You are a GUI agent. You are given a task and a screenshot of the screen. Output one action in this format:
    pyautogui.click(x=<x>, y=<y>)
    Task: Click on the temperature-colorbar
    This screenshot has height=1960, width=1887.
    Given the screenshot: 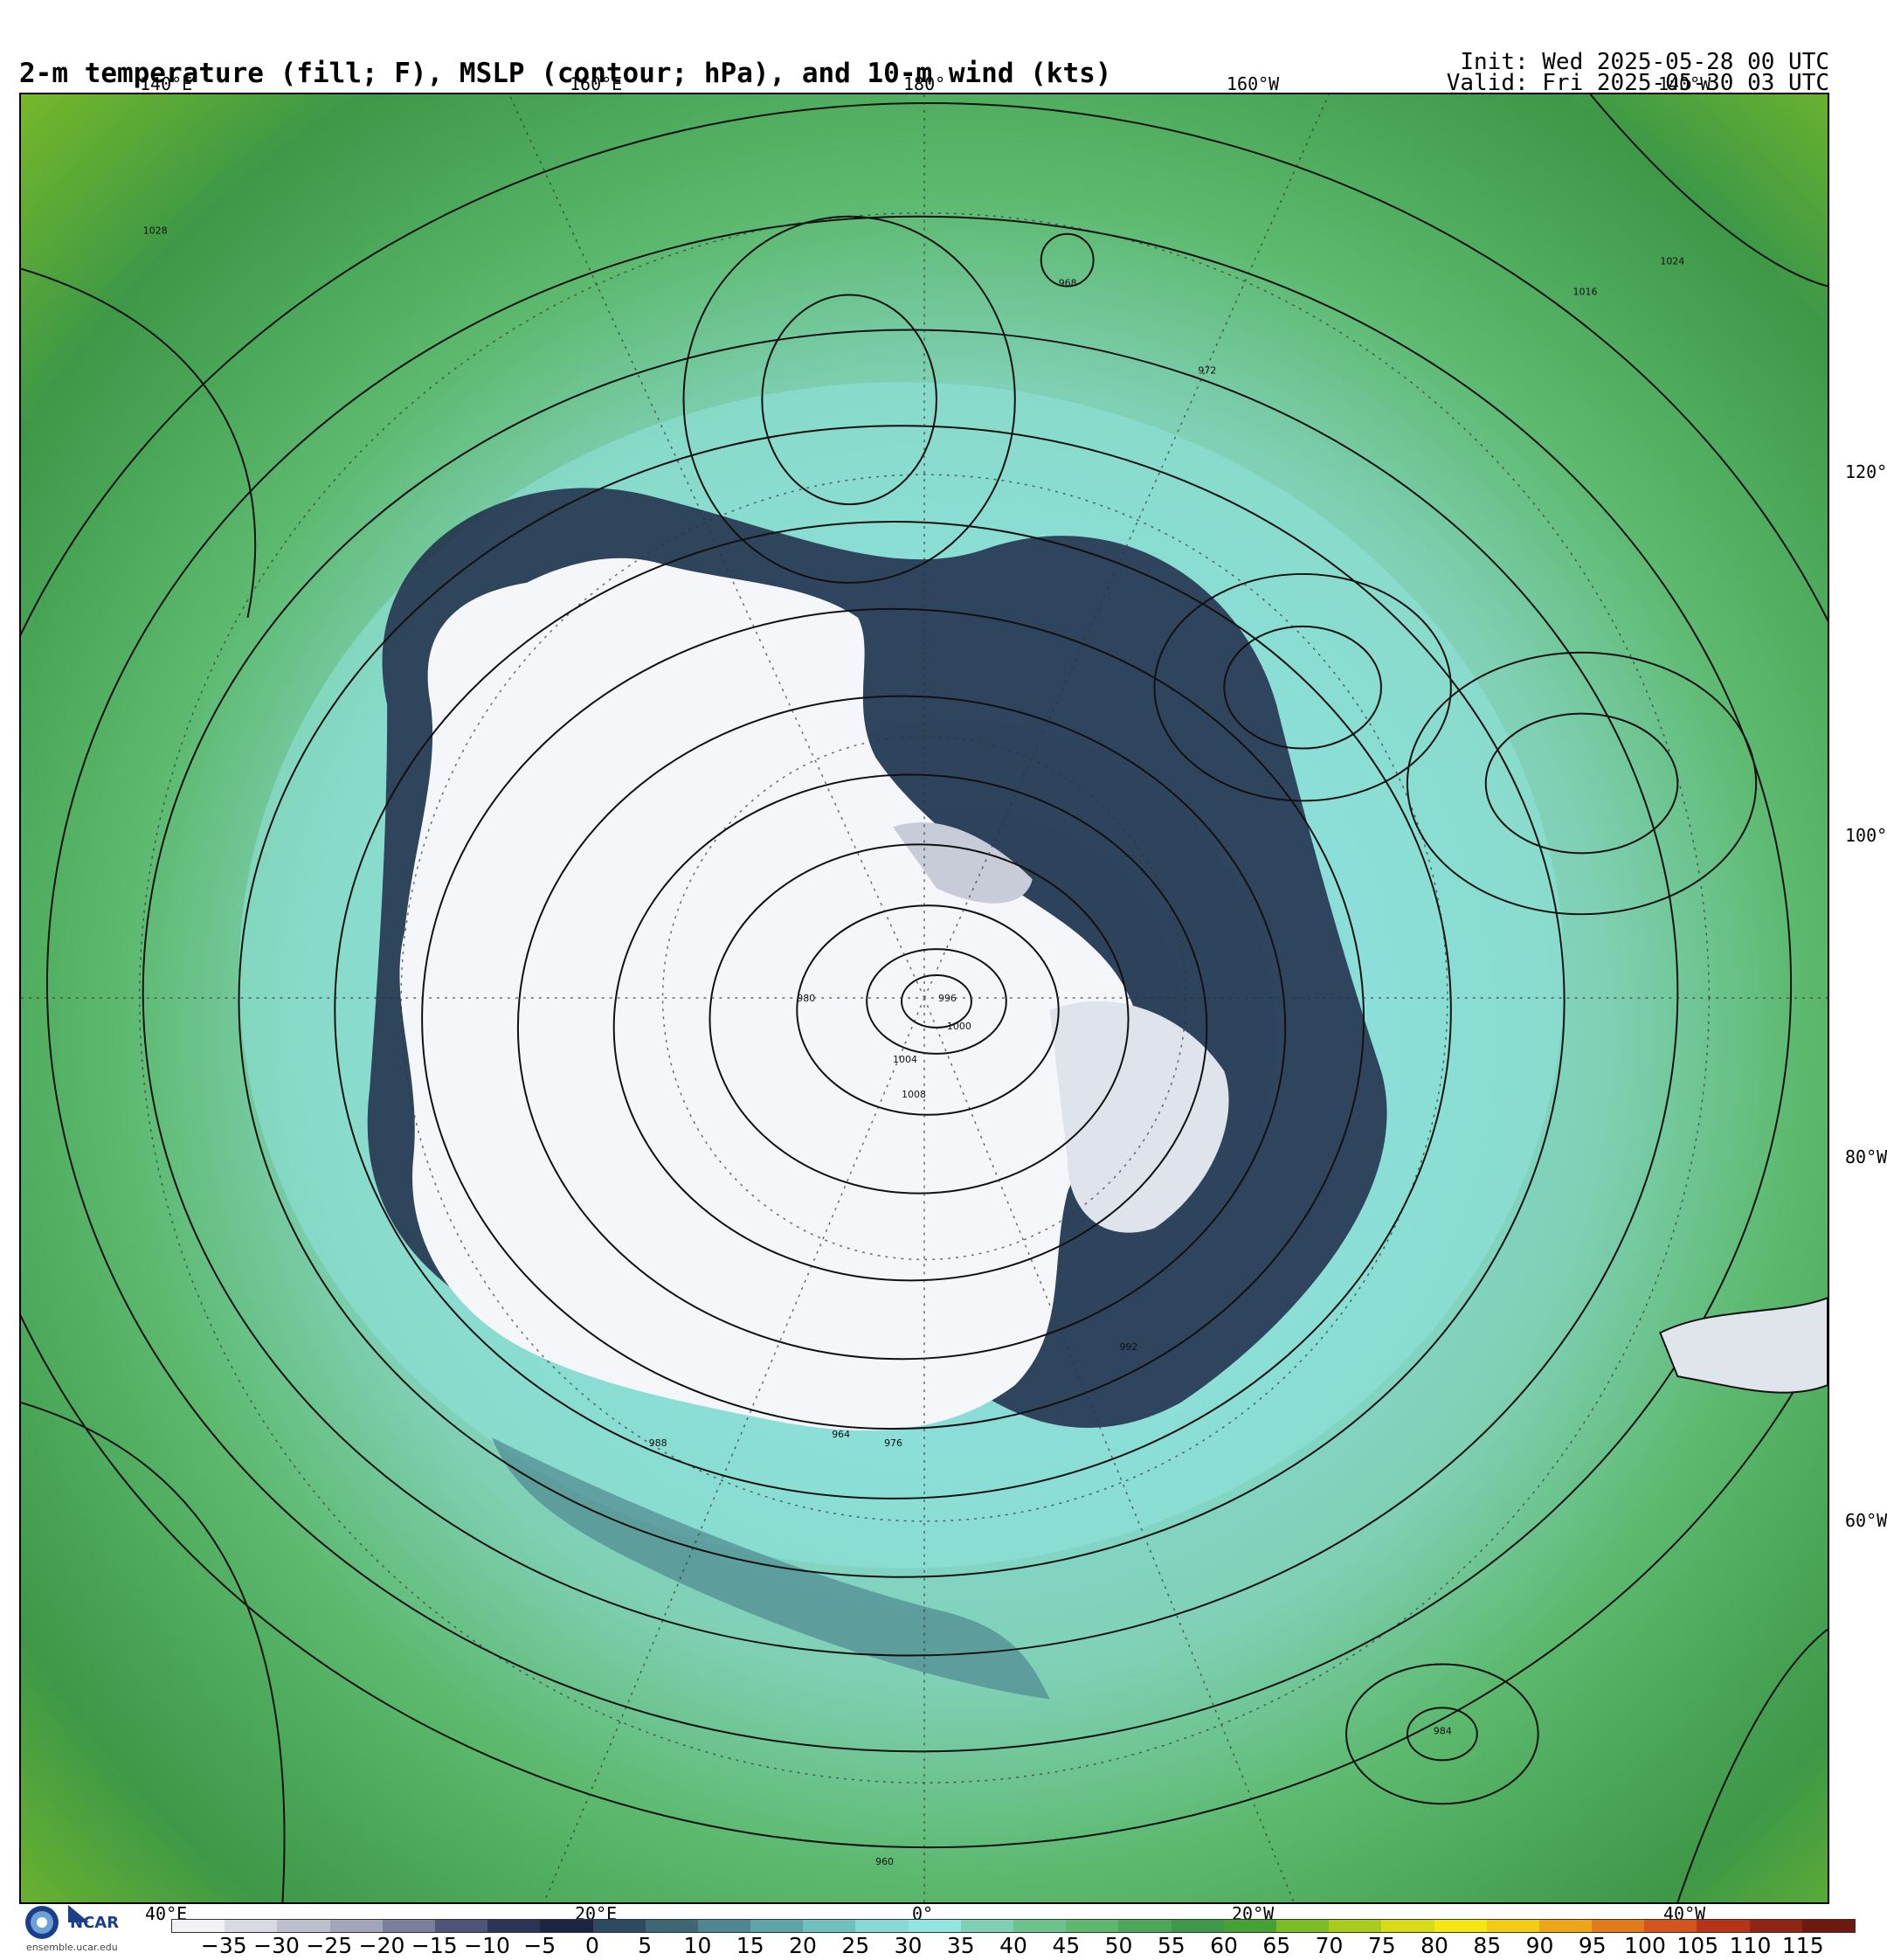 What is the action you would take?
    pyautogui.click(x=1013, y=1926)
    